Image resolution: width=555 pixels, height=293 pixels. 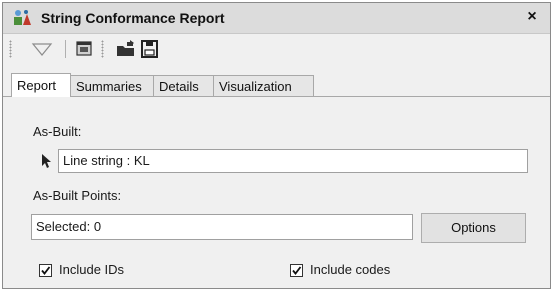 What do you see at coordinates (532, 17) in the screenshot?
I see `close-button: ×` at bounding box center [532, 17].